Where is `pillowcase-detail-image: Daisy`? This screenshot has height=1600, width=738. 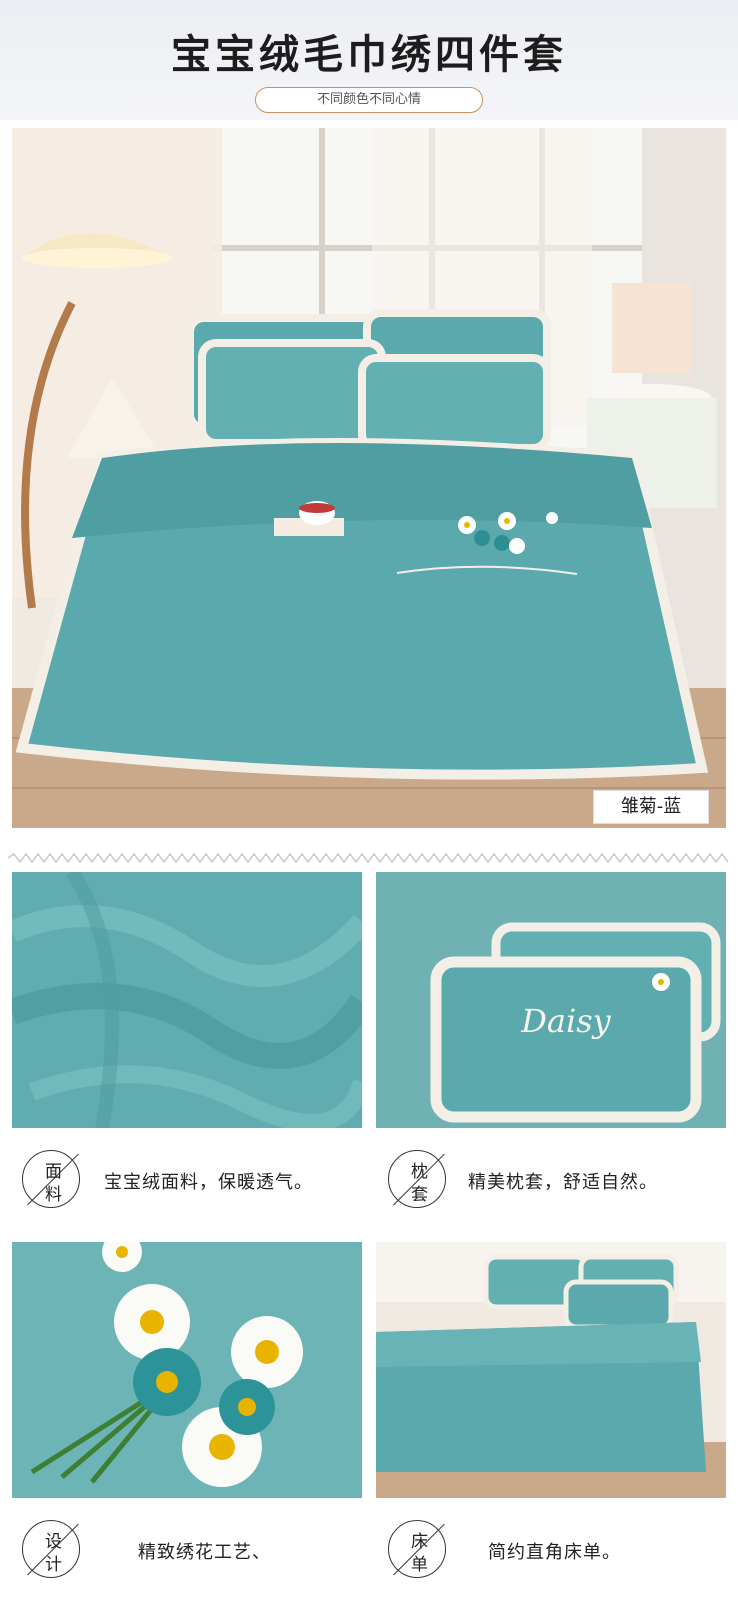
pillowcase-detail-image: Daisy is located at coordinates (551, 1000).